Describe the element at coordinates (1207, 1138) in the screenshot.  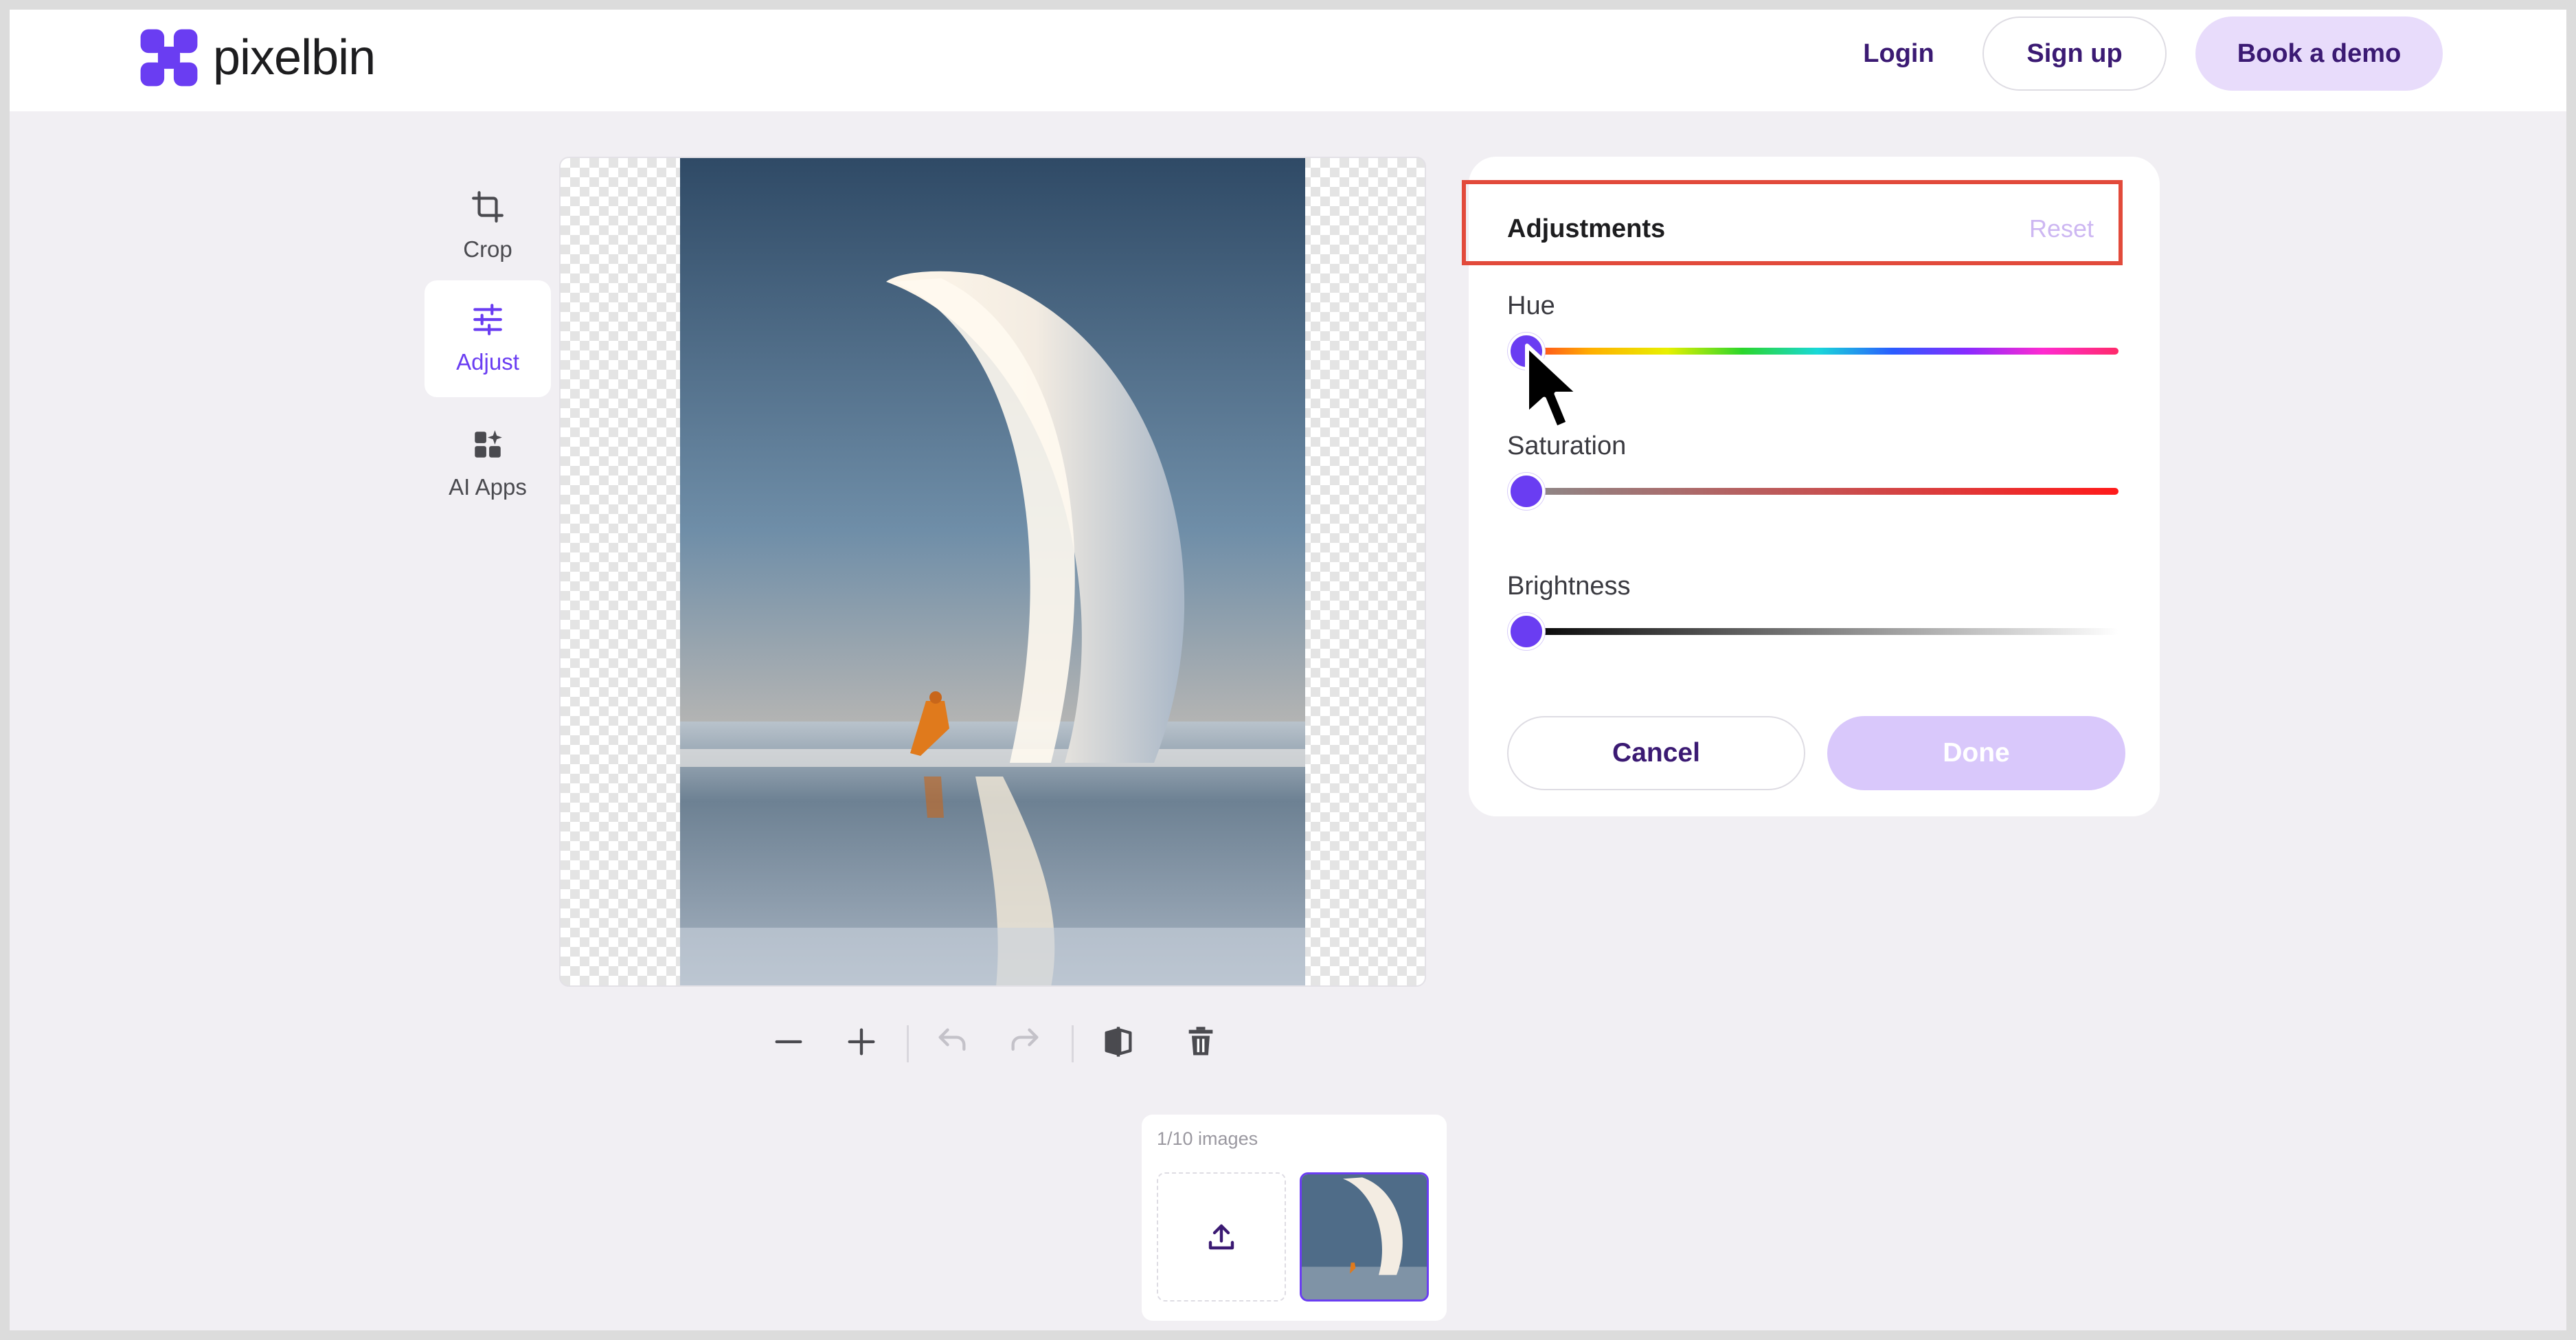
I see `image-count: 1/10 images` at that location.